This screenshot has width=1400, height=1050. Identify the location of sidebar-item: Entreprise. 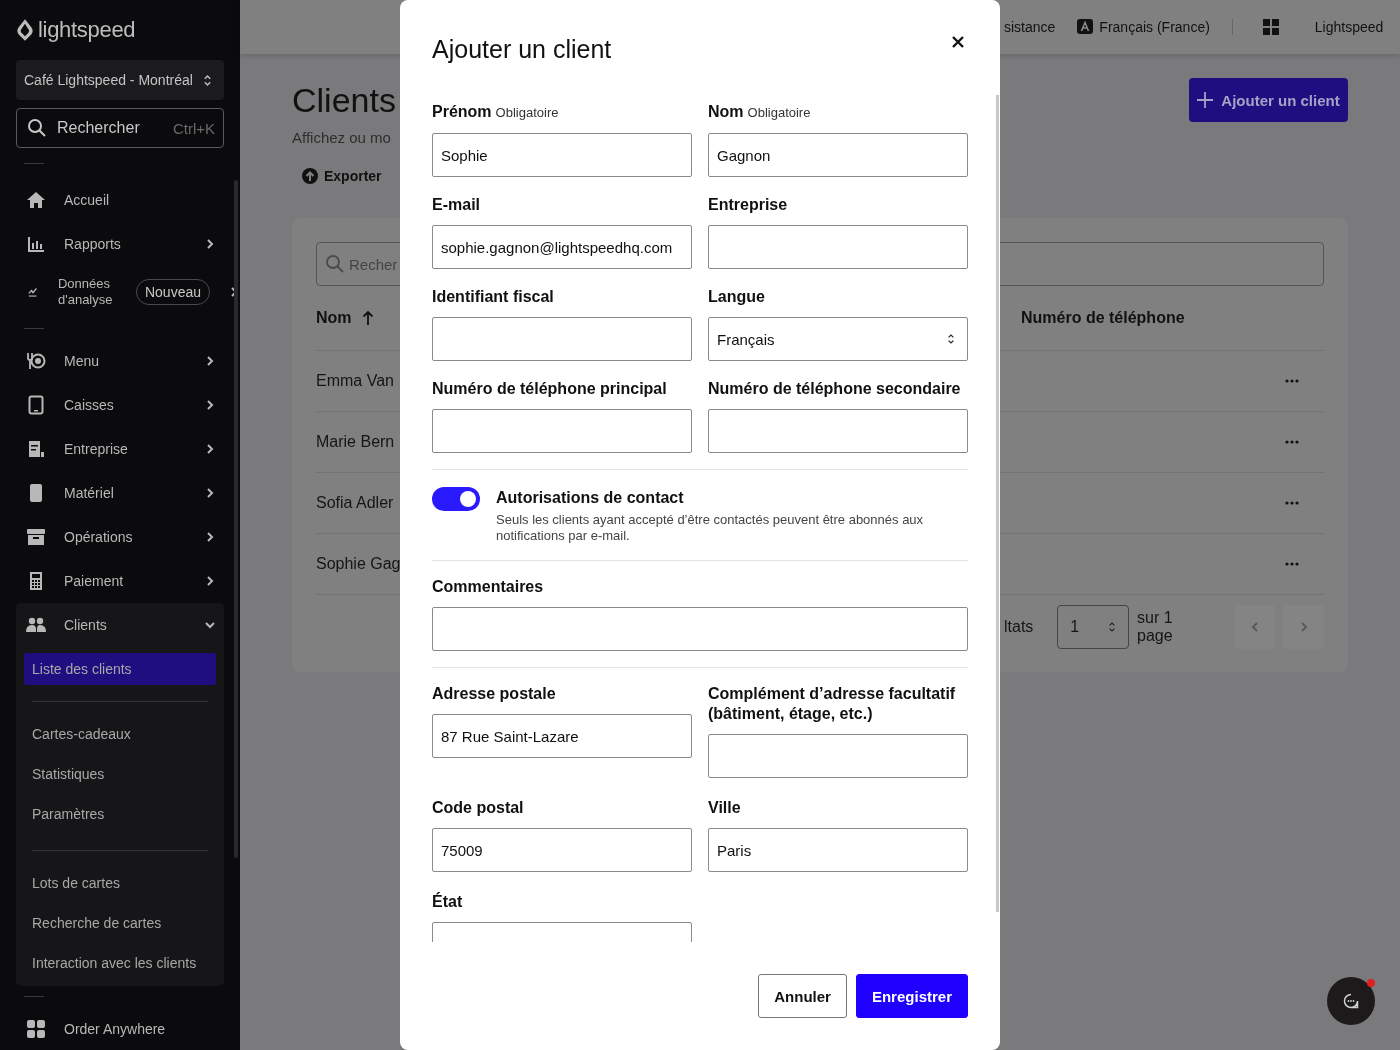
(120, 449).